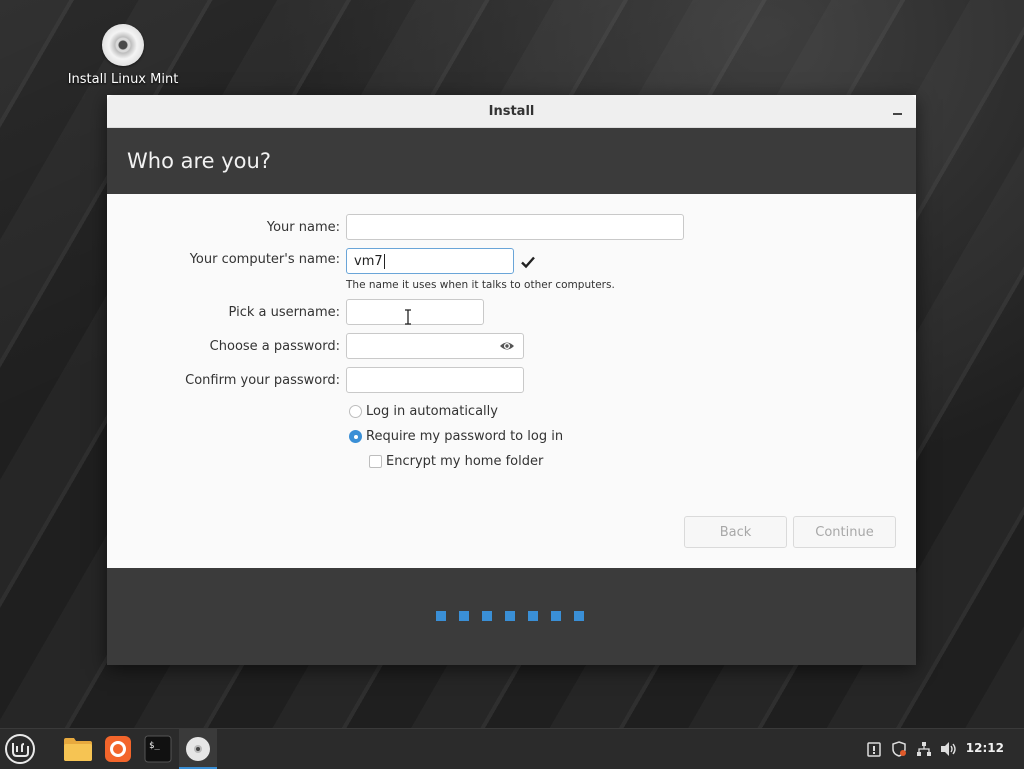 Image resolution: width=1024 pixels, height=769 pixels. What do you see at coordinates (844, 532) in the screenshot?
I see `continue-button: Continue` at bounding box center [844, 532].